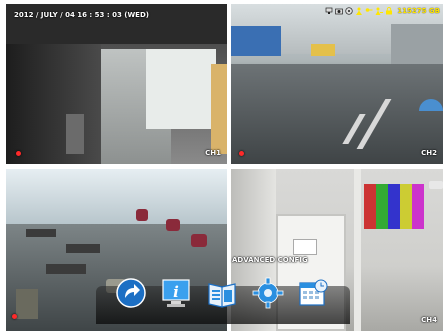  What do you see at coordinates (339, 11) in the screenshot?
I see `camera-icon` at bounding box center [339, 11].